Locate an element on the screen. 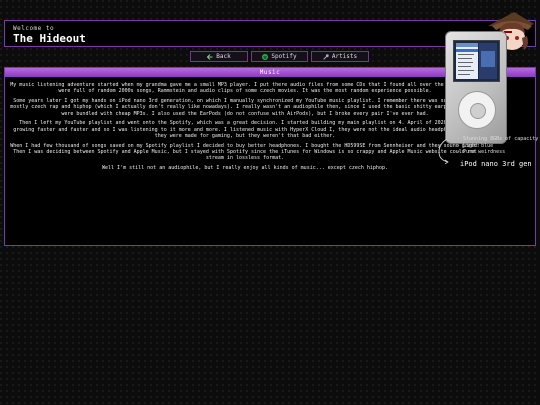 The image size is (540, 405). back-button: Back is located at coordinates (219, 56).